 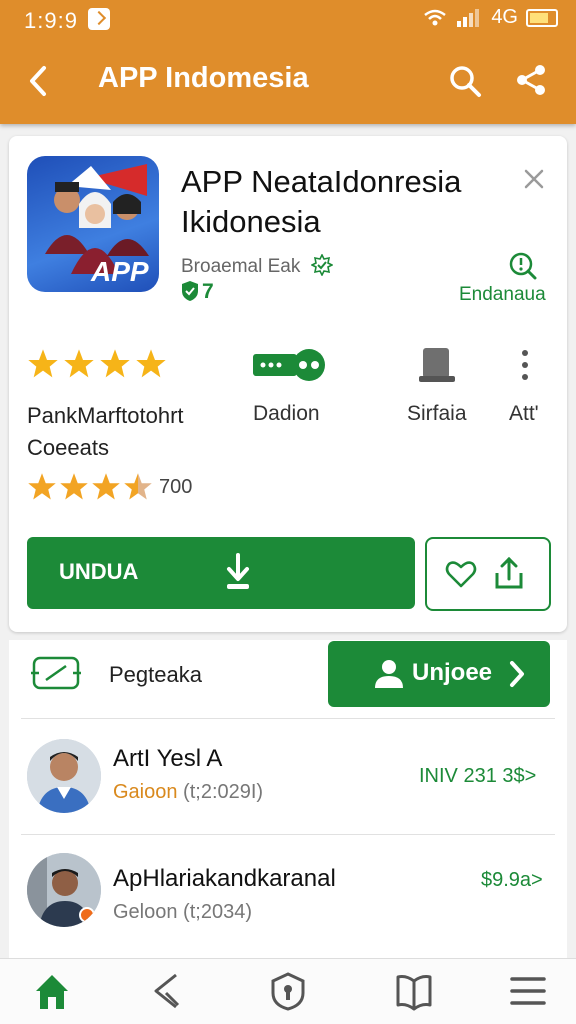 I want to click on battery-icon, so click(x=542, y=17).